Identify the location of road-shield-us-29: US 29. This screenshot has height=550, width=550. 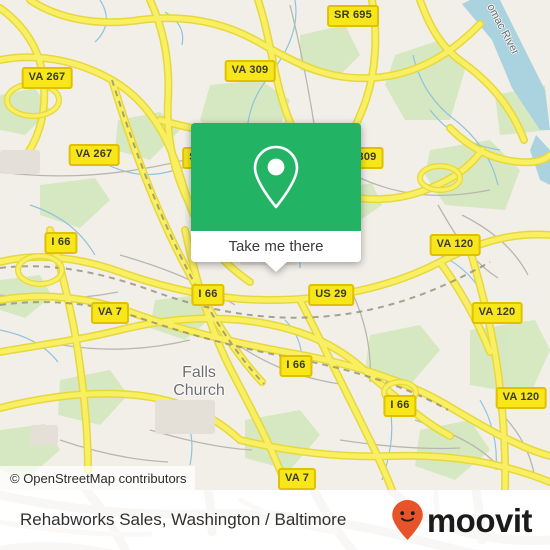
(331, 295).